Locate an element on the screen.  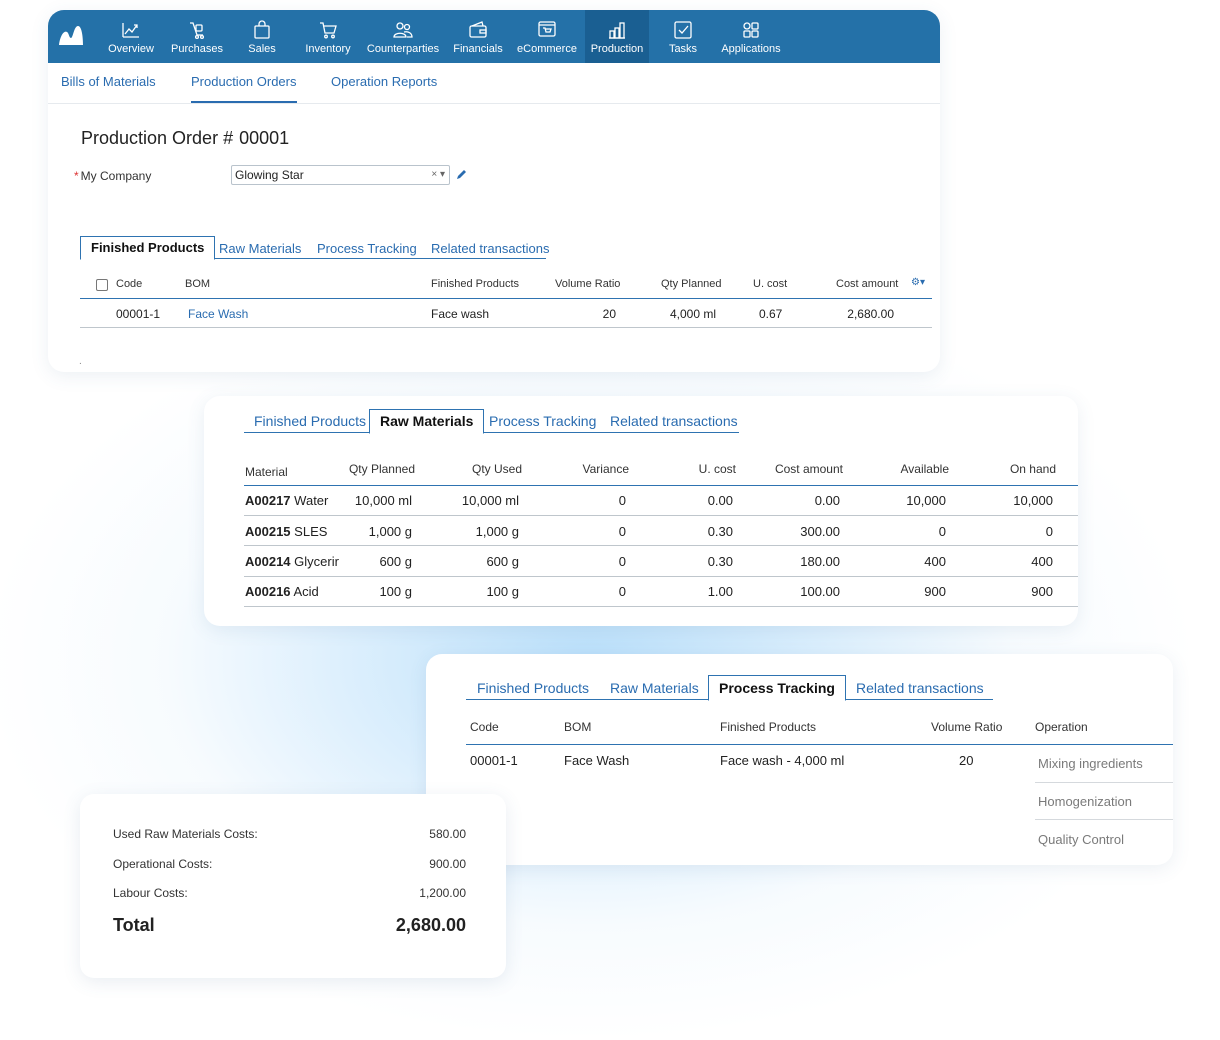
wallet-icon is located at coordinates (478, 29).